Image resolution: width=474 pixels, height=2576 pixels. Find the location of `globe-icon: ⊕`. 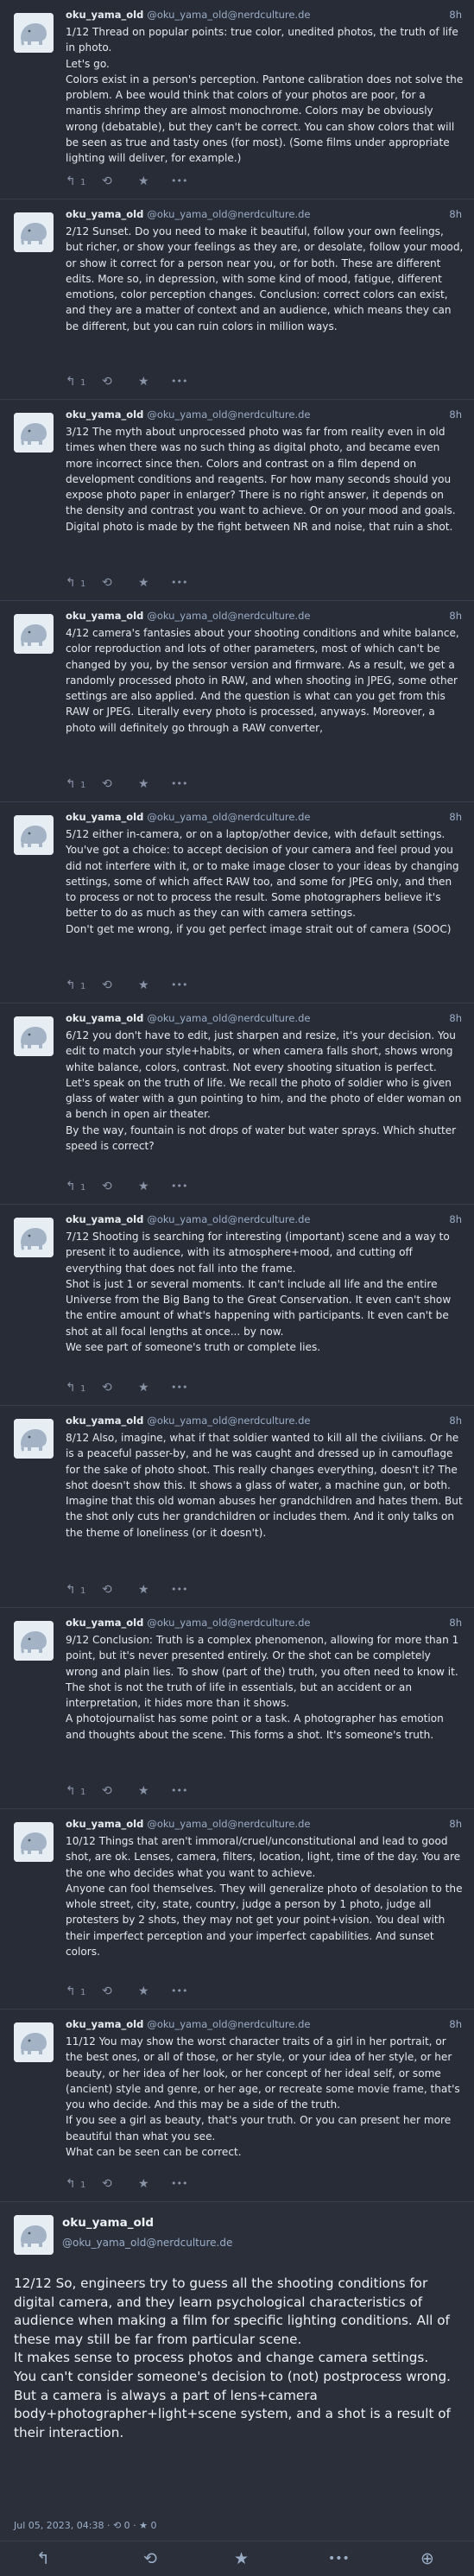

globe-icon: ⊕ is located at coordinates (427, 2558).